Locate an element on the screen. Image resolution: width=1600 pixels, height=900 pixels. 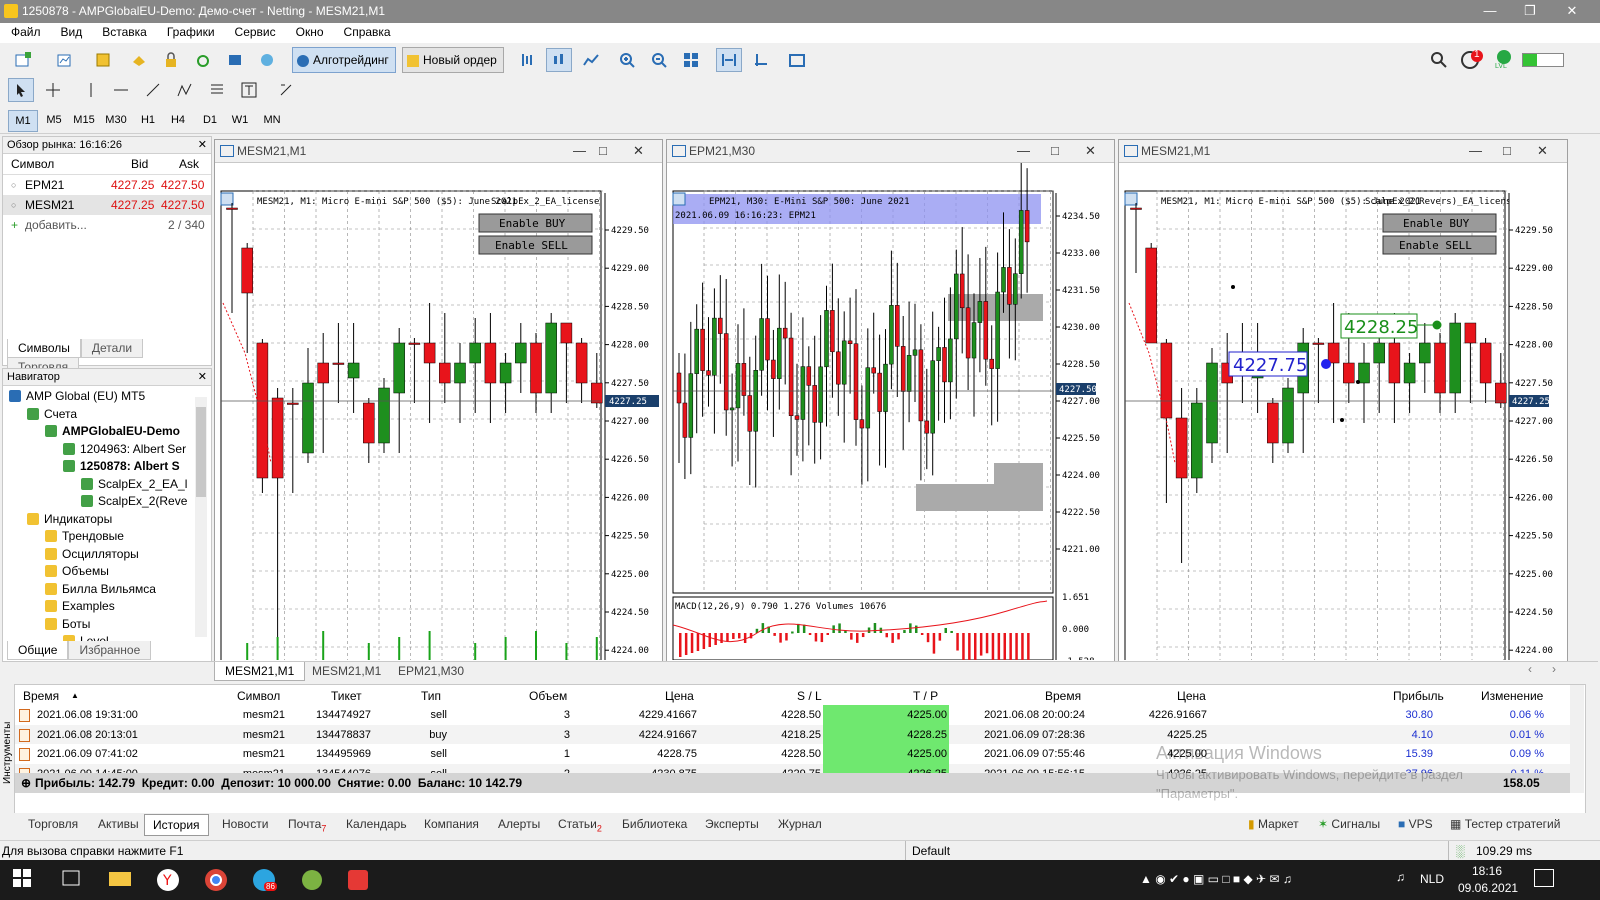
navigator-item: AMP Global (EU) MT5 is located at coordinates (77, 396).